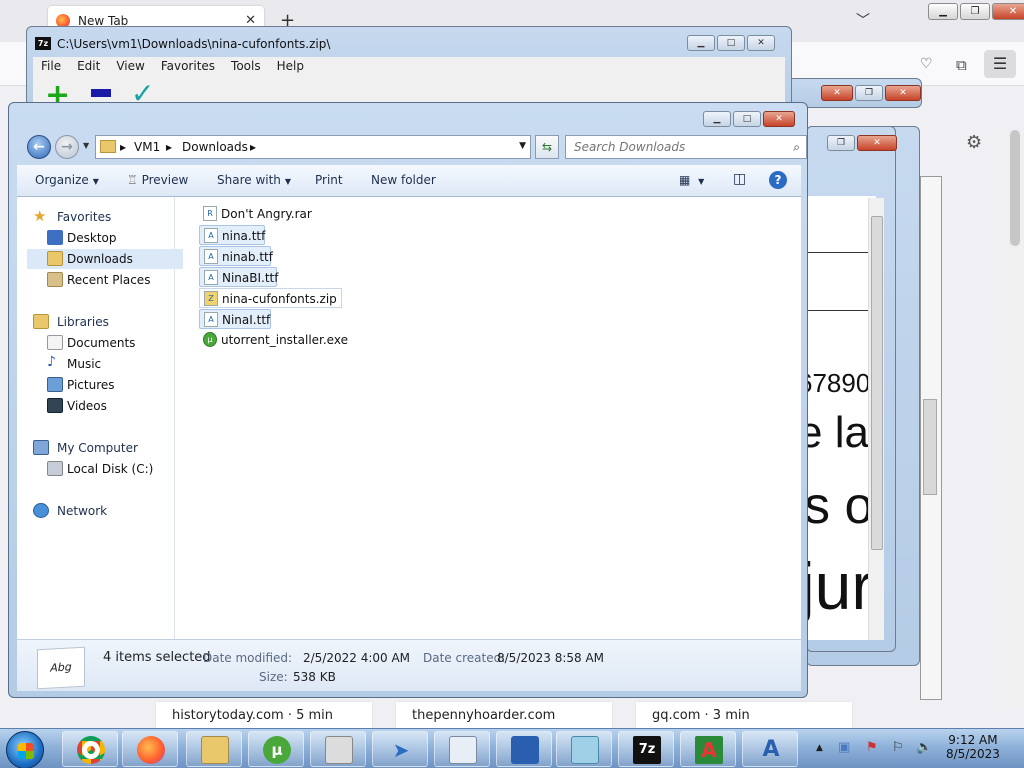 The width and height of the screenshot is (1024, 768). Describe the element at coordinates (770, 749) in the screenshot. I see `taskbar-font: A` at that location.